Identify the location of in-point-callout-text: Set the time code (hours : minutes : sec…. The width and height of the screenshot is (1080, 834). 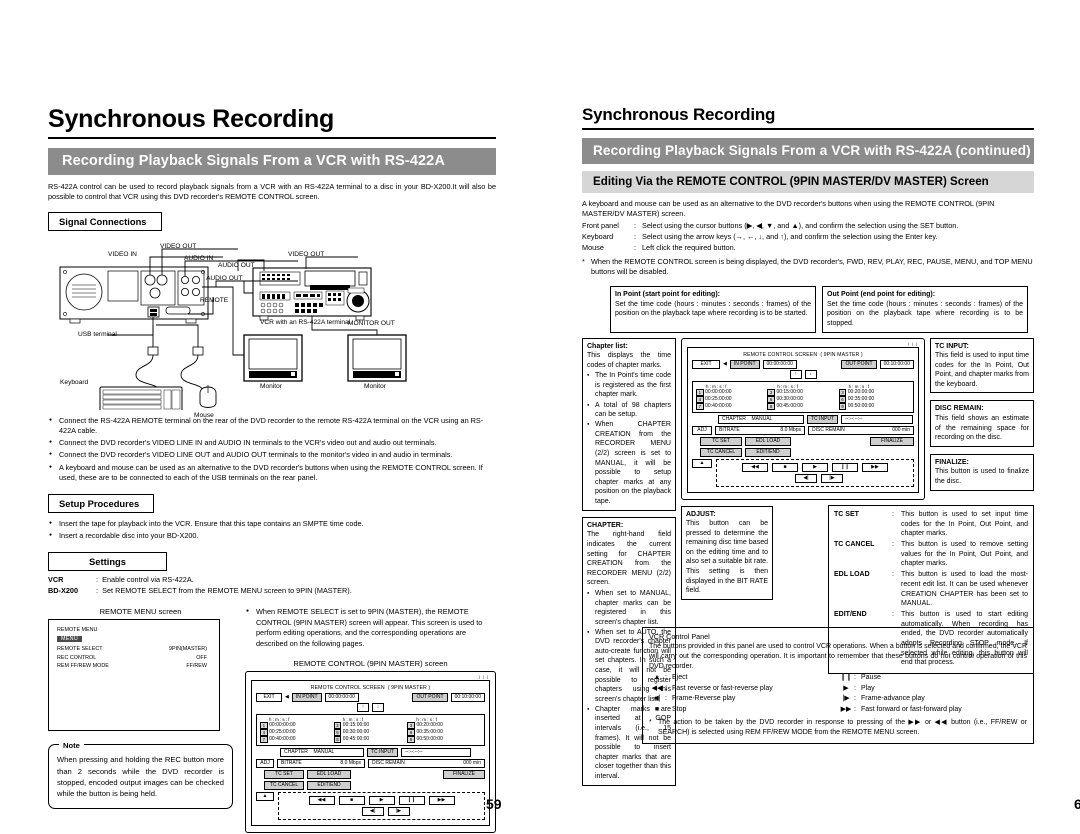
(713, 309).